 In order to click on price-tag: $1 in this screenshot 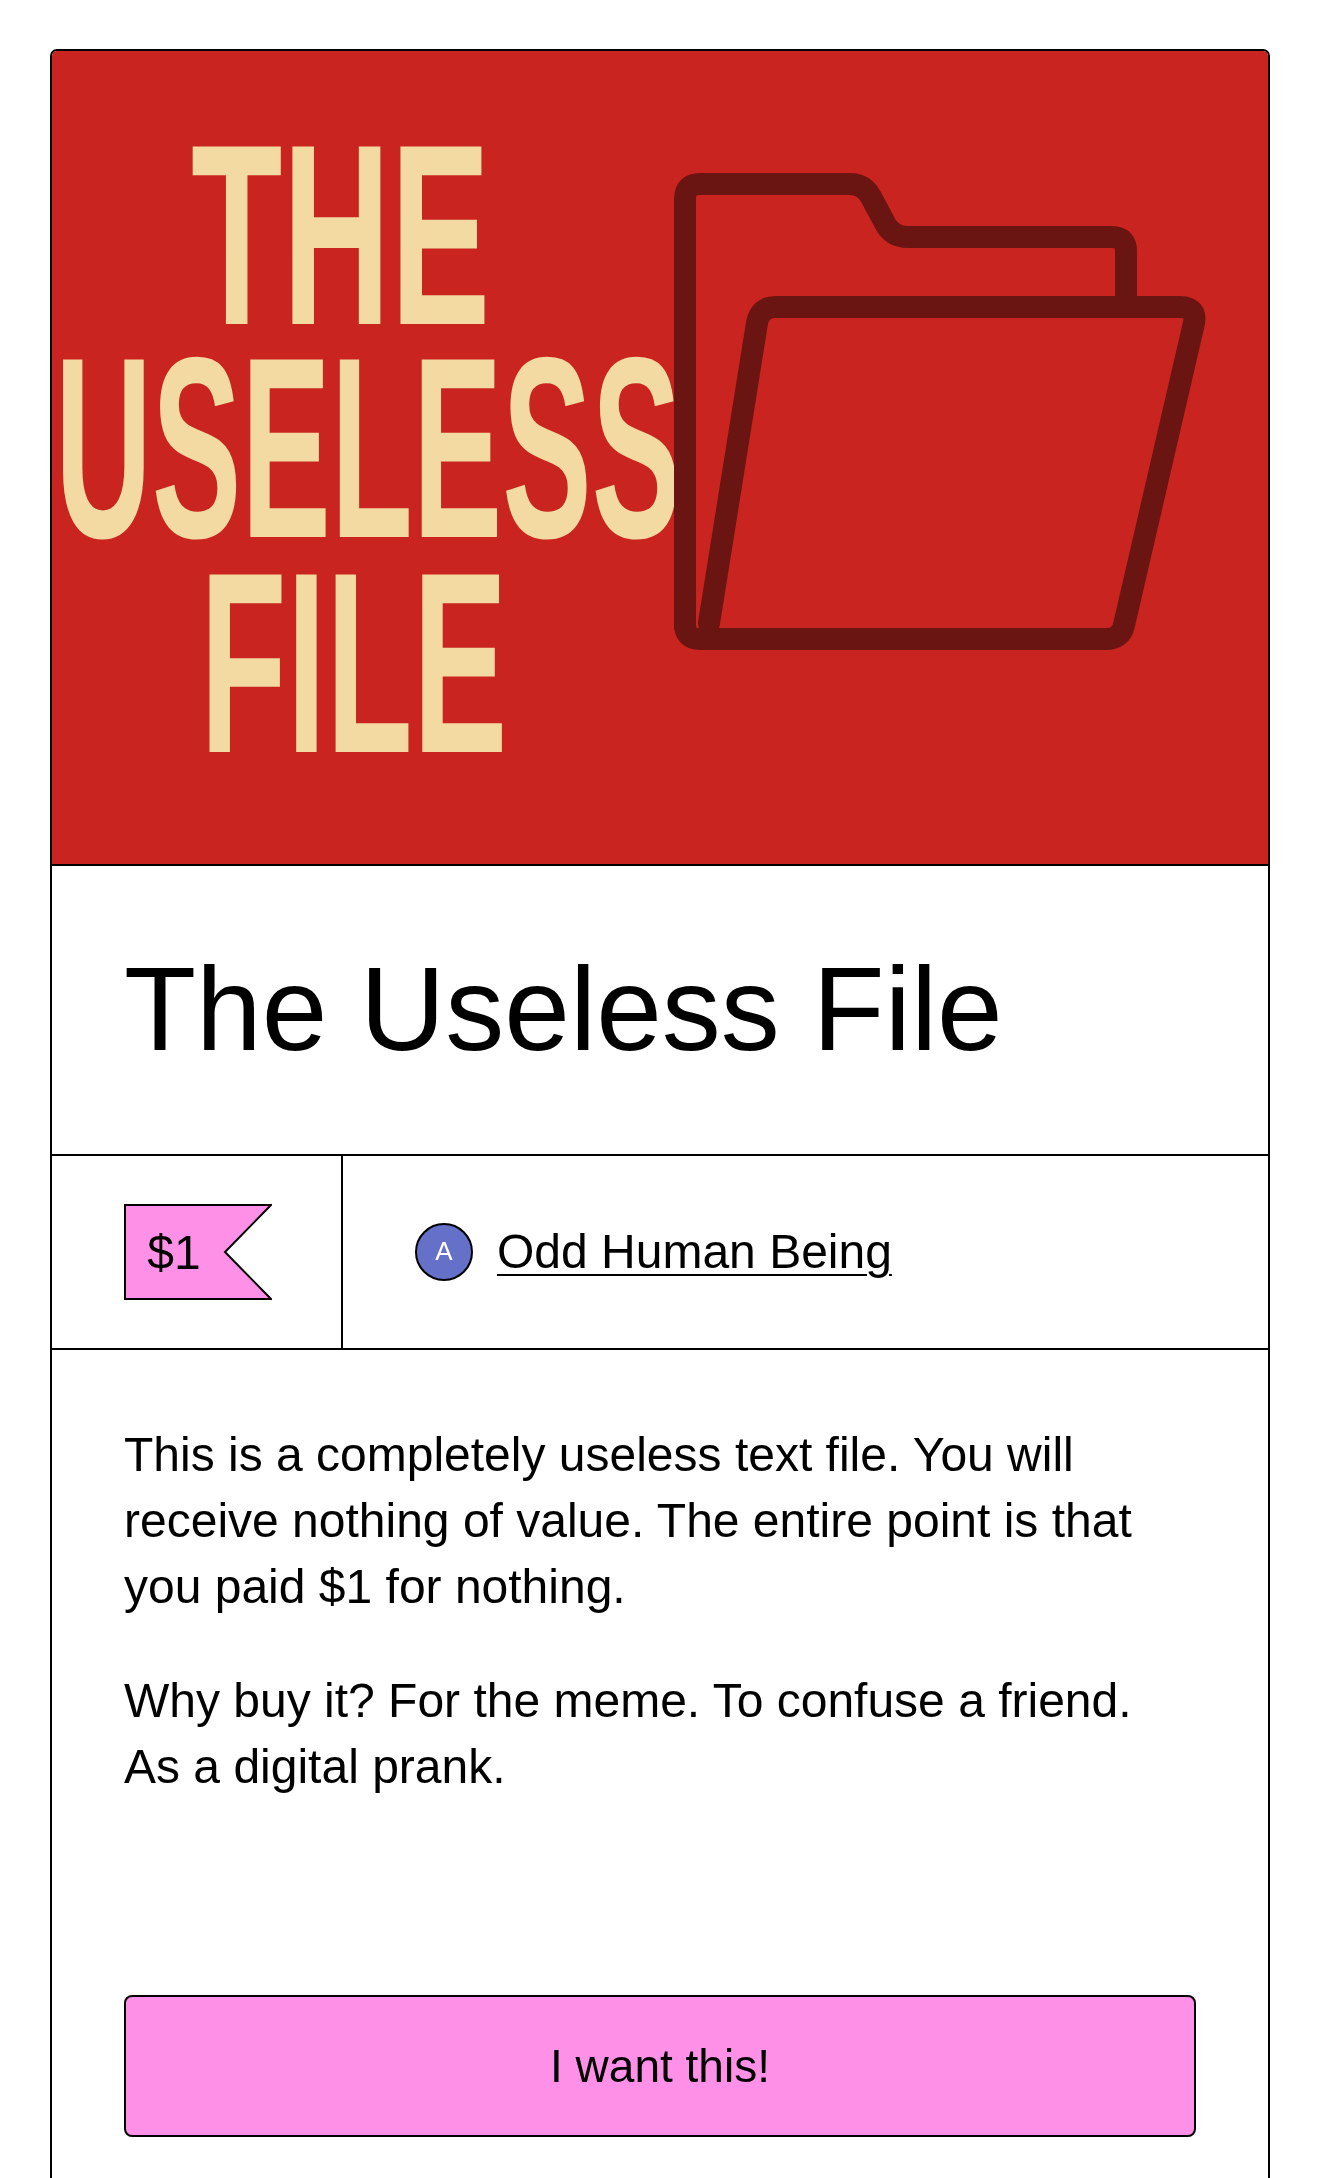, I will do `click(198, 1251)`.